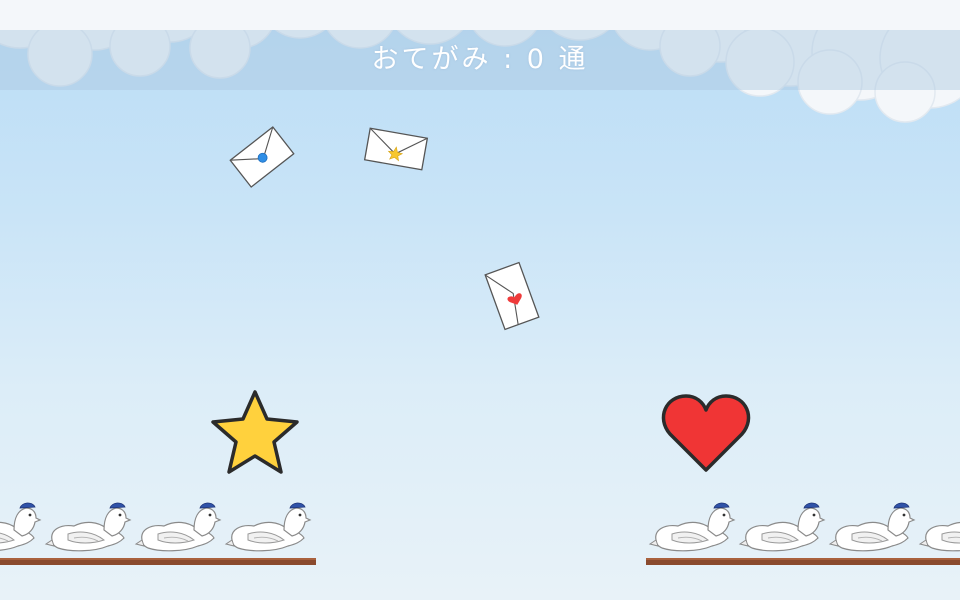 This screenshot has width=960, height=600. I want to click on left-pigeon-flock, so click(158, 533).